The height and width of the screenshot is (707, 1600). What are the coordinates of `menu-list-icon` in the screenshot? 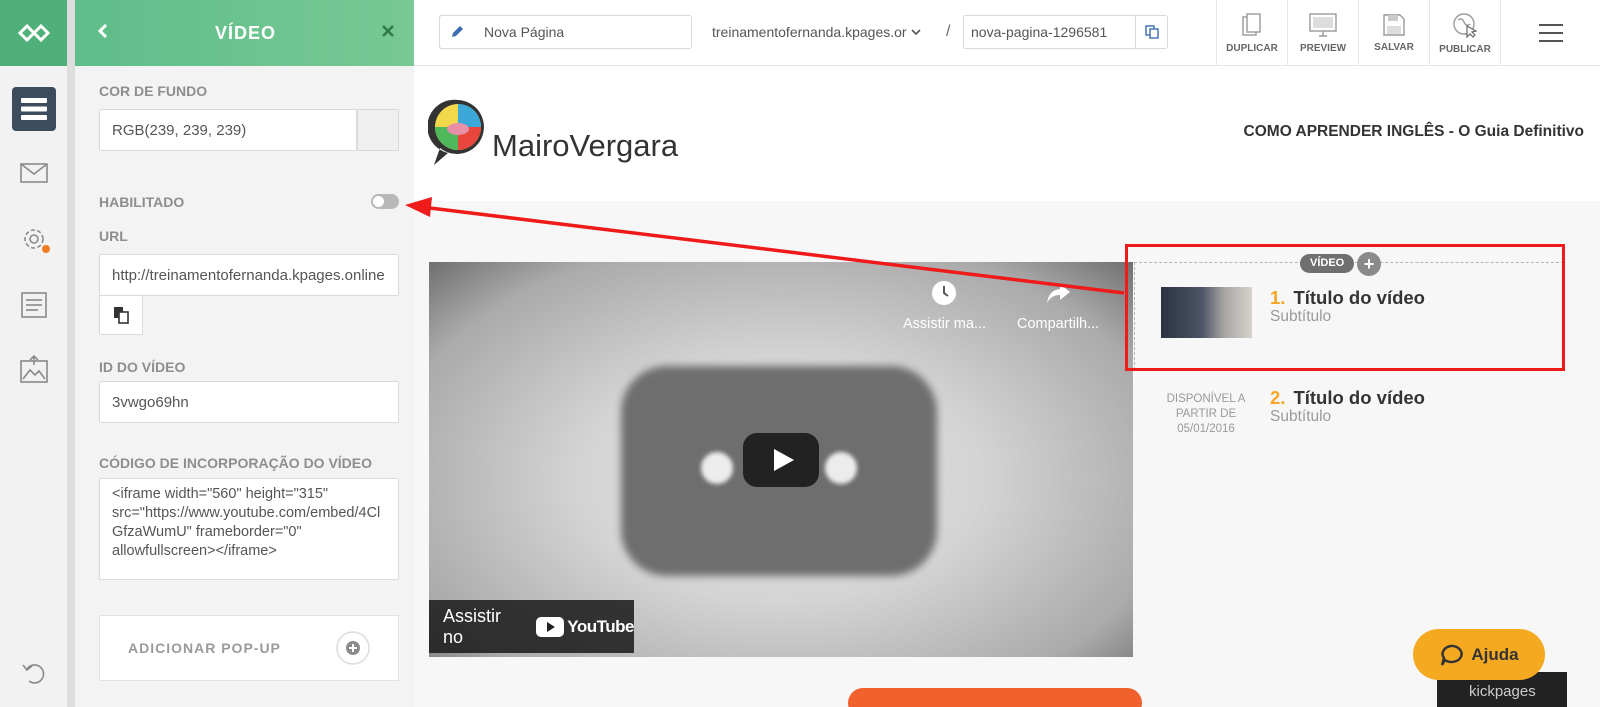 It's located at (34, 109).